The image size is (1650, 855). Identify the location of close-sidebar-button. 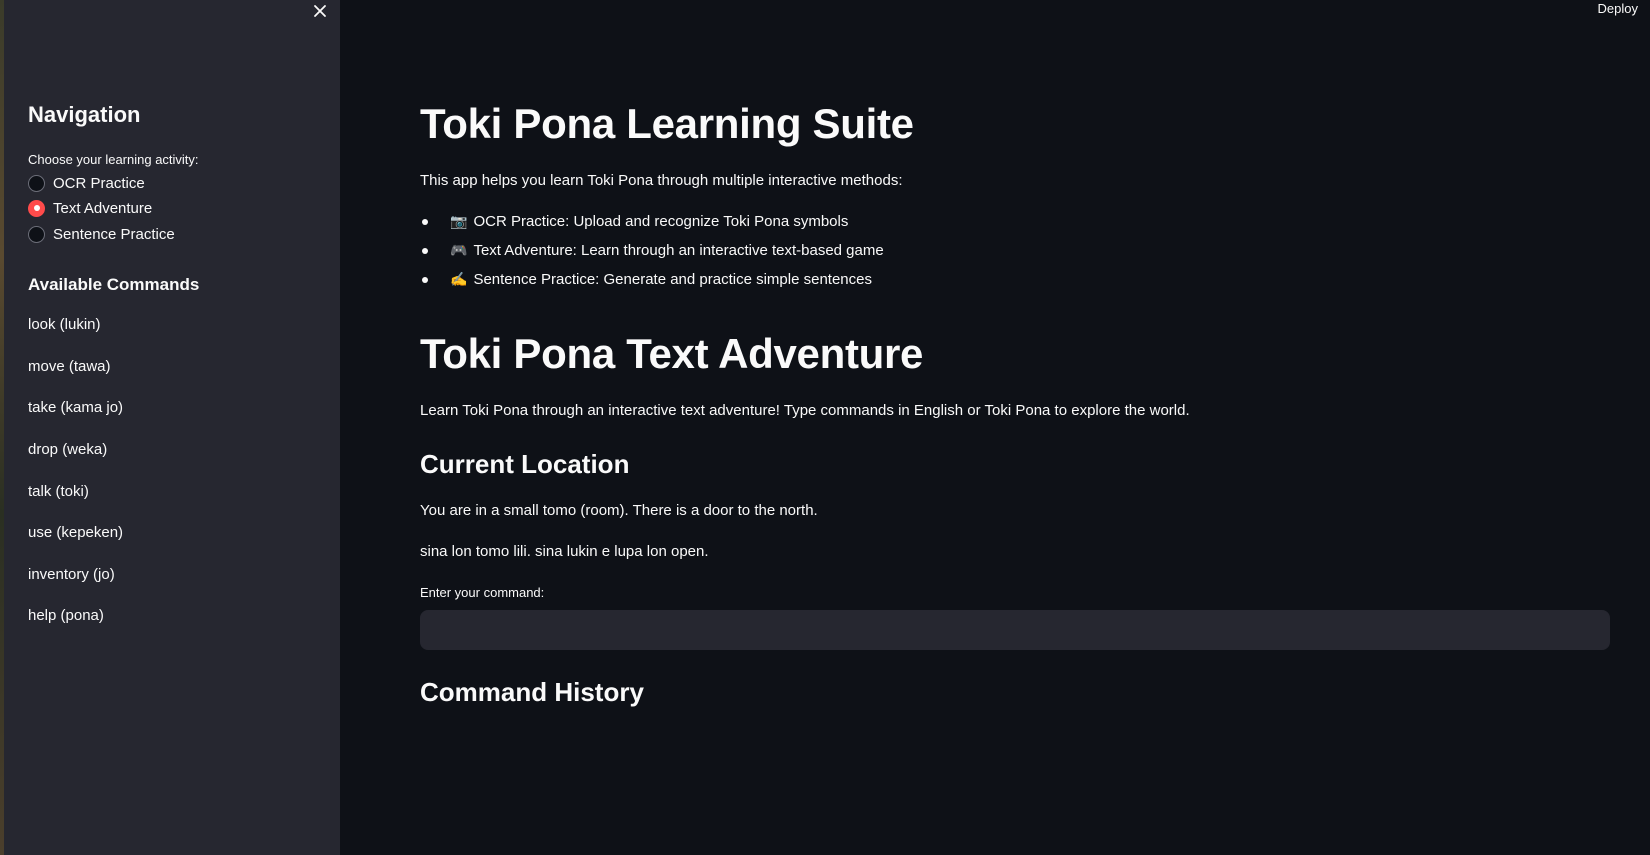
(320, 11).